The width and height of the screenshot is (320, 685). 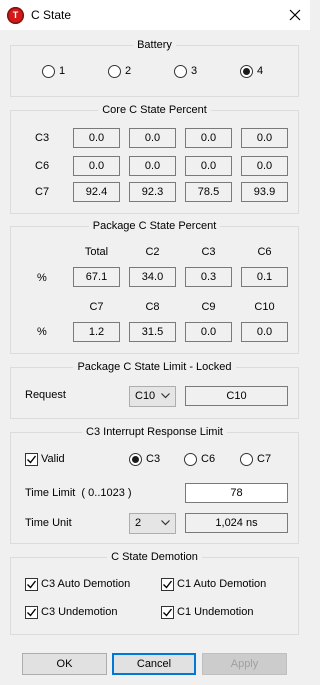 I want to click on time-limit-input: 78, so click(x=236, y=493).